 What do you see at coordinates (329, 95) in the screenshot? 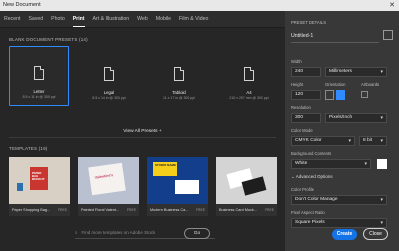
I see `portrait-orientation-icon` at bounding box center [329, 95].